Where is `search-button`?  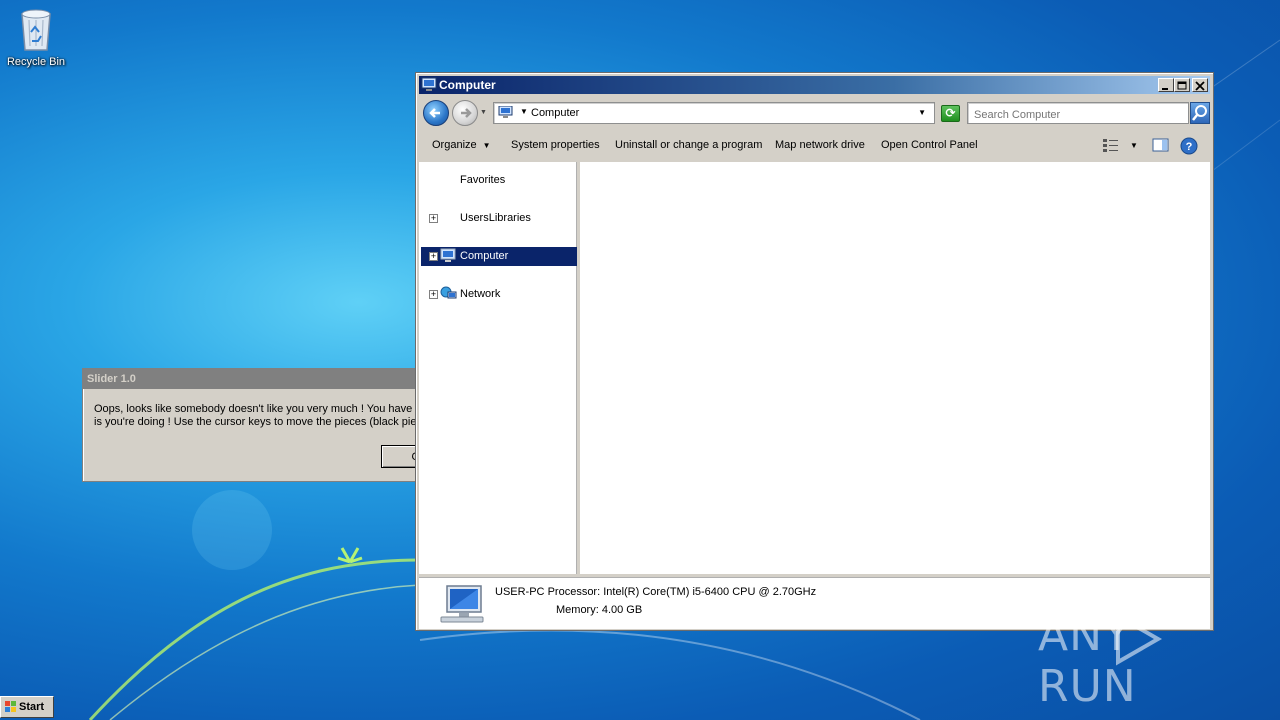 search-button is located at coordinates (1200, 113).